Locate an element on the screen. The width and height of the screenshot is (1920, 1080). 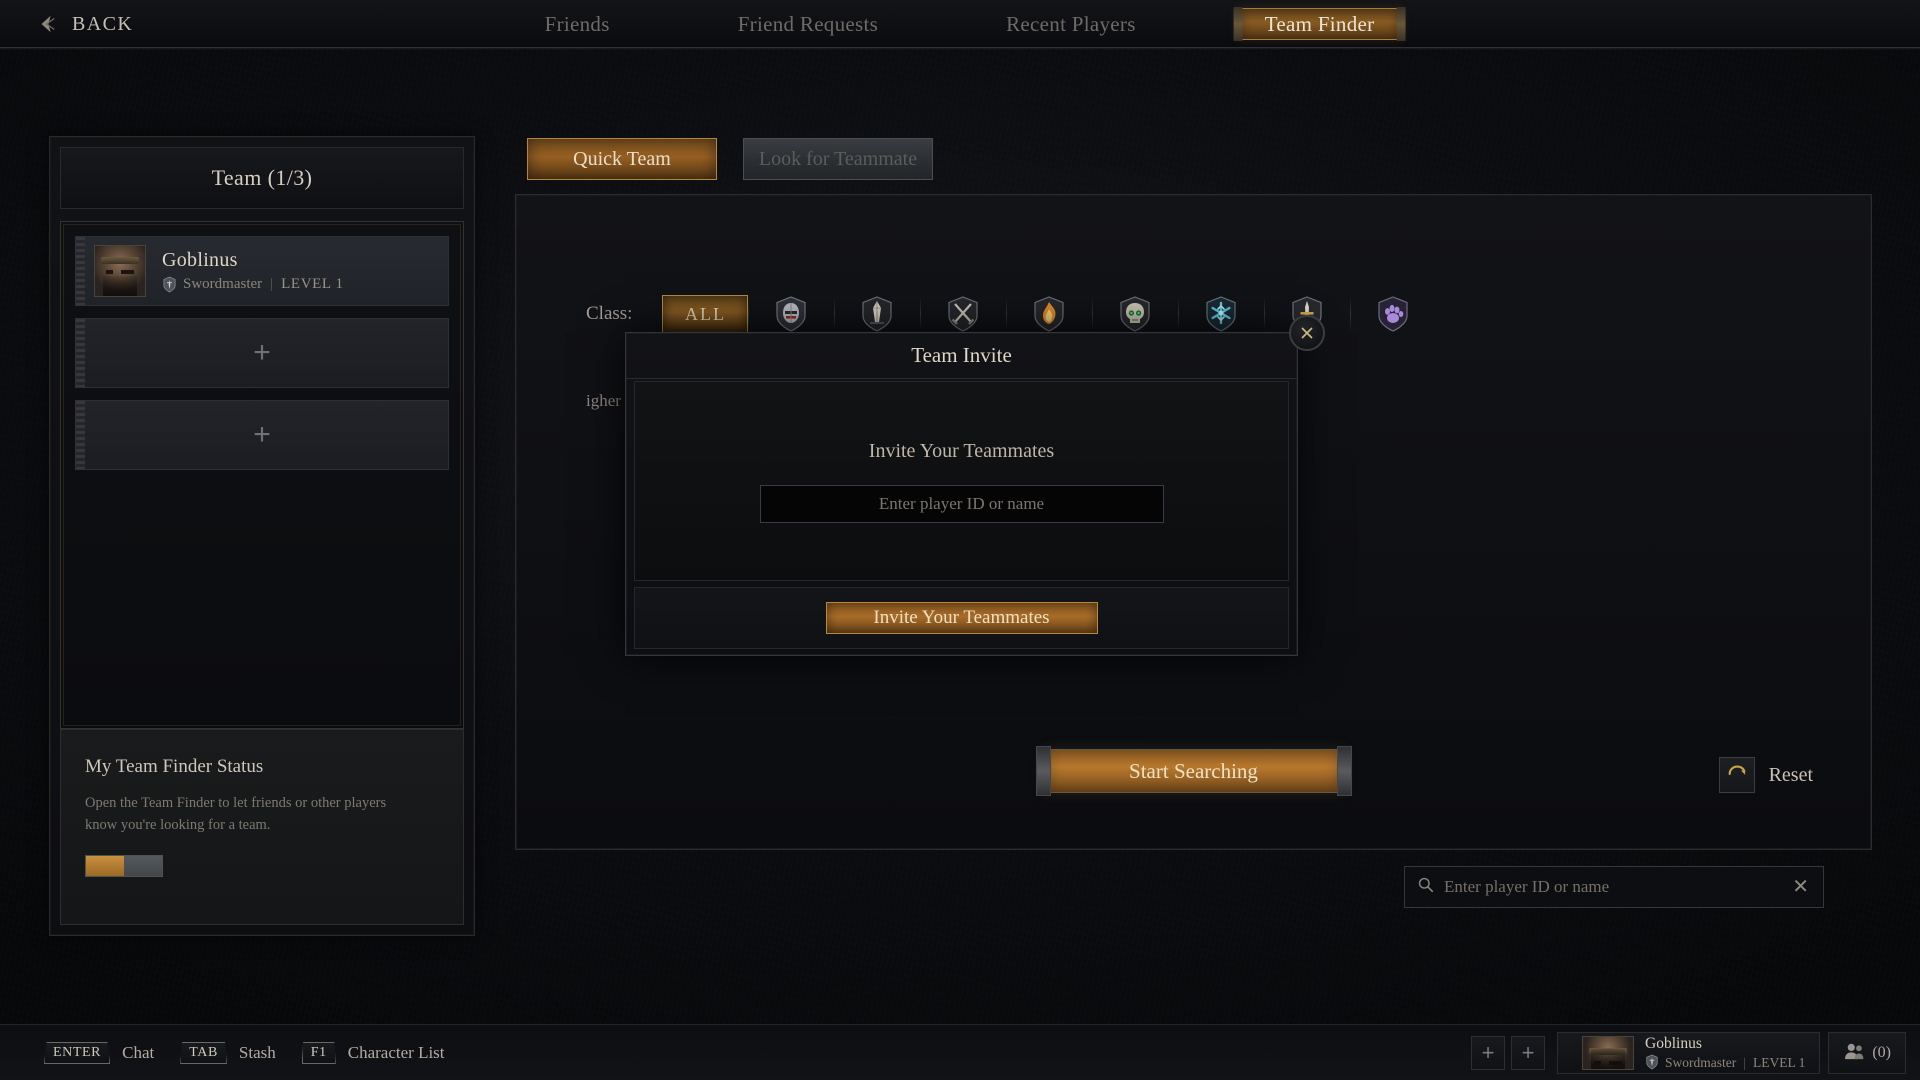
close-modal-button is located at coordinates (1307, 333).